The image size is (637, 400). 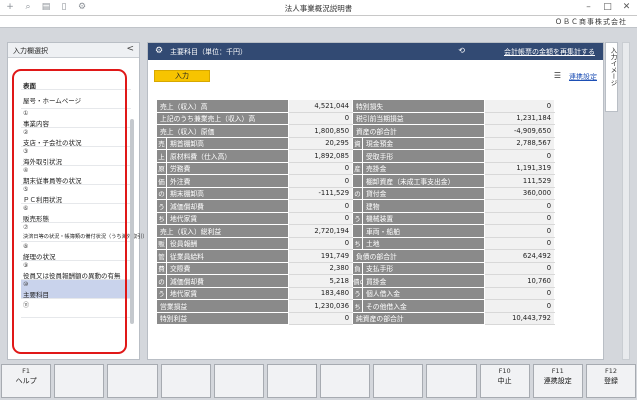 I want to click on section-item: ② 支店・子会社の状況, so click(x=76, y=137).